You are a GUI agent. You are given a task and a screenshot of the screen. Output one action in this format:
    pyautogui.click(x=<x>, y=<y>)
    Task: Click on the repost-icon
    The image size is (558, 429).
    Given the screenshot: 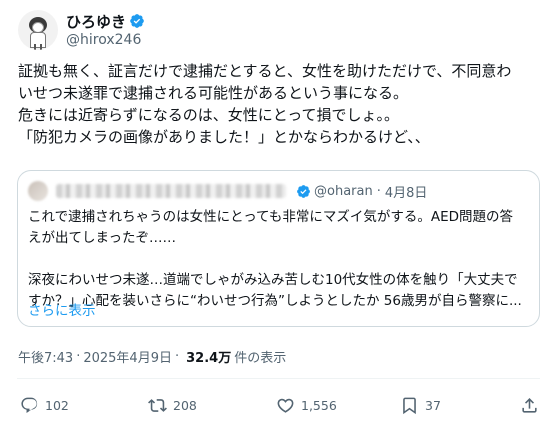 What is the action you would take?
    pyautogui.click(x=157, y=405)
    